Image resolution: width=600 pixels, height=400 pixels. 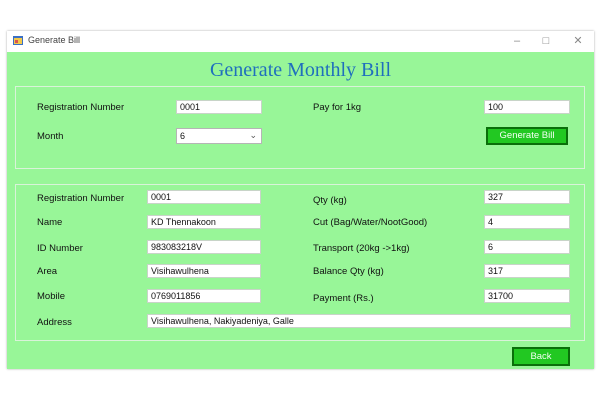 What do you see at coordinates (337, 107) in the screenshot?
I see `pay-per-kg-label: Pay for 1kg` at bounding box center [337, 107].